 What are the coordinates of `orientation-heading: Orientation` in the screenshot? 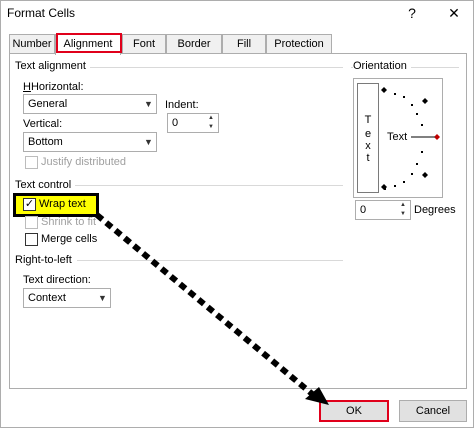 It's located at (382, 66).